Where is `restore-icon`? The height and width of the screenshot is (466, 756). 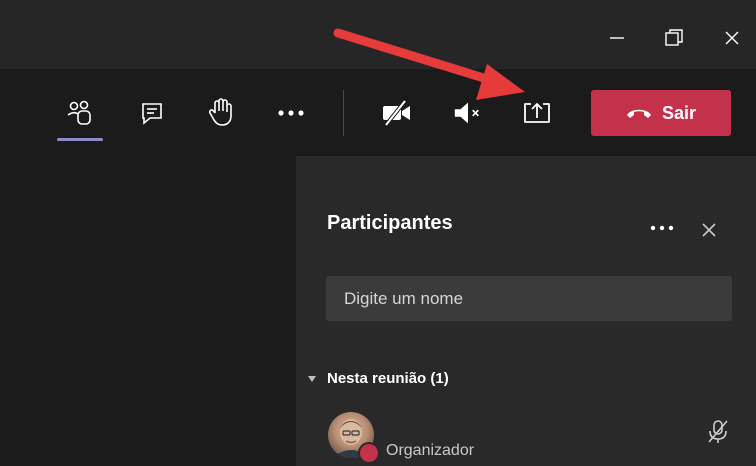
restore-icon is located at coordinates (674, 38).